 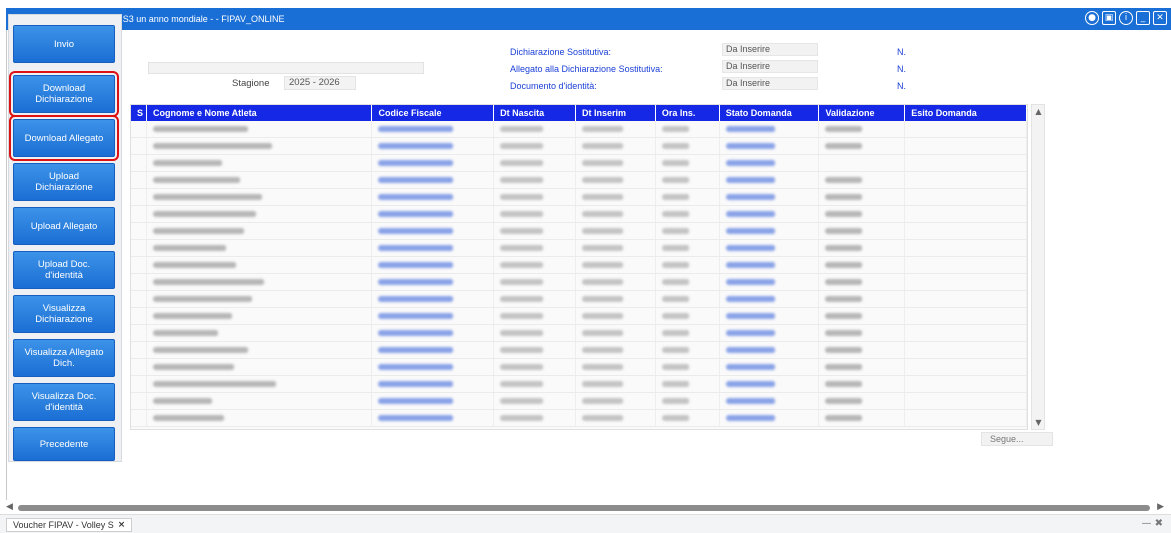 What do you see at coordinates (64, 226) in the screenshot?
I see `upload-allegato-button: Upload Allegato` at bounding box center [64, 226].